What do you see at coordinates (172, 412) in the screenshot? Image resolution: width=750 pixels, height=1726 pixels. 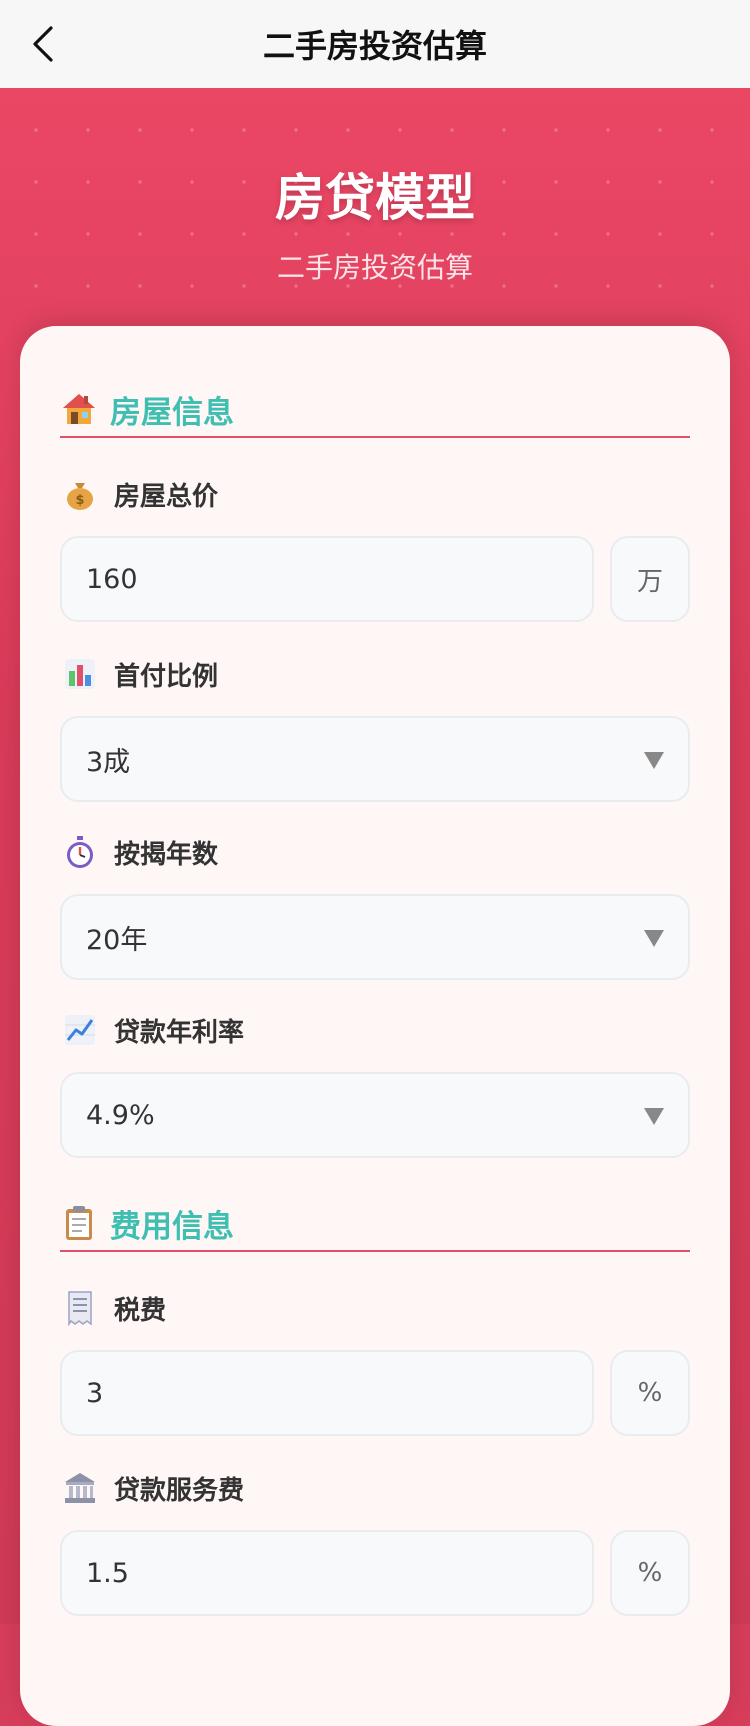 I see `section-title: 房屋信息` at bounding box center [172, 412].